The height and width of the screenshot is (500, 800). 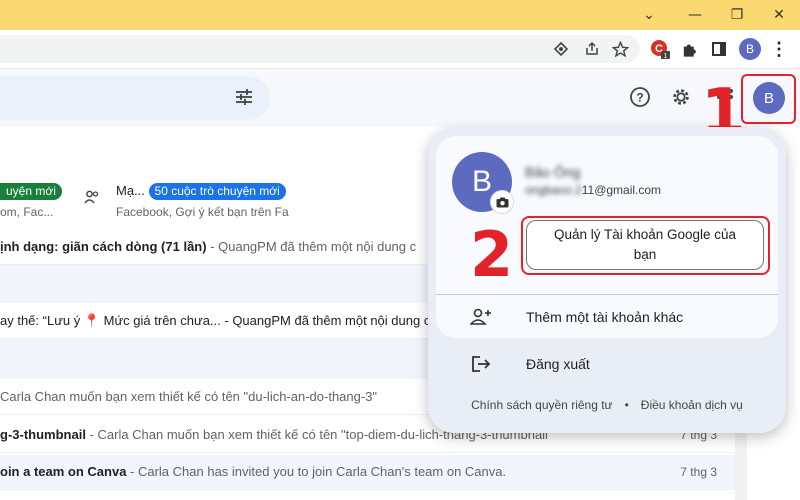 What do you see at coordinates (63, 471) in the screenshot?
I see `email-subject: oin a team on Canva` at bounding box center [63, 471].